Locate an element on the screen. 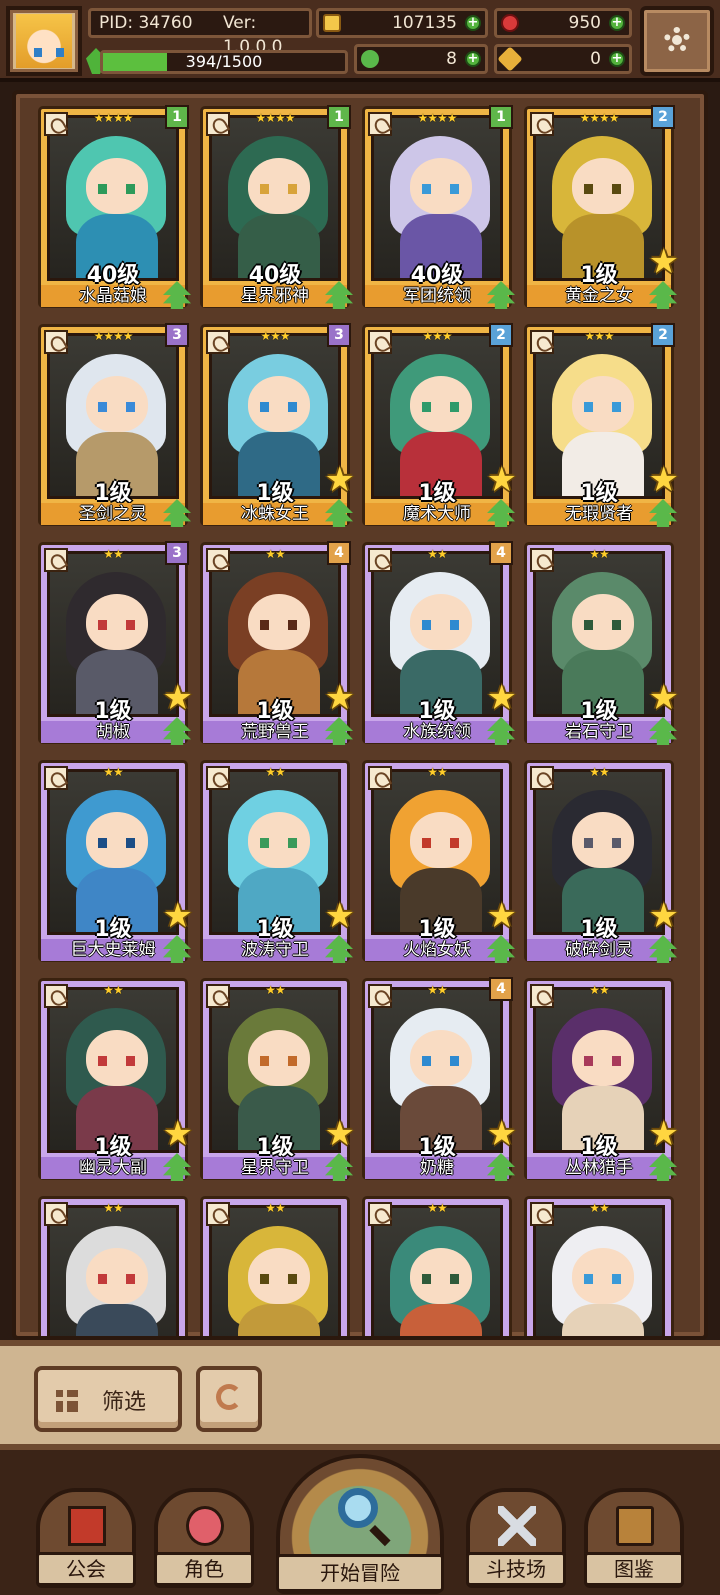 The image size is (720, 1595). clover-counter: 8 + is located at coordinates (421, 59).